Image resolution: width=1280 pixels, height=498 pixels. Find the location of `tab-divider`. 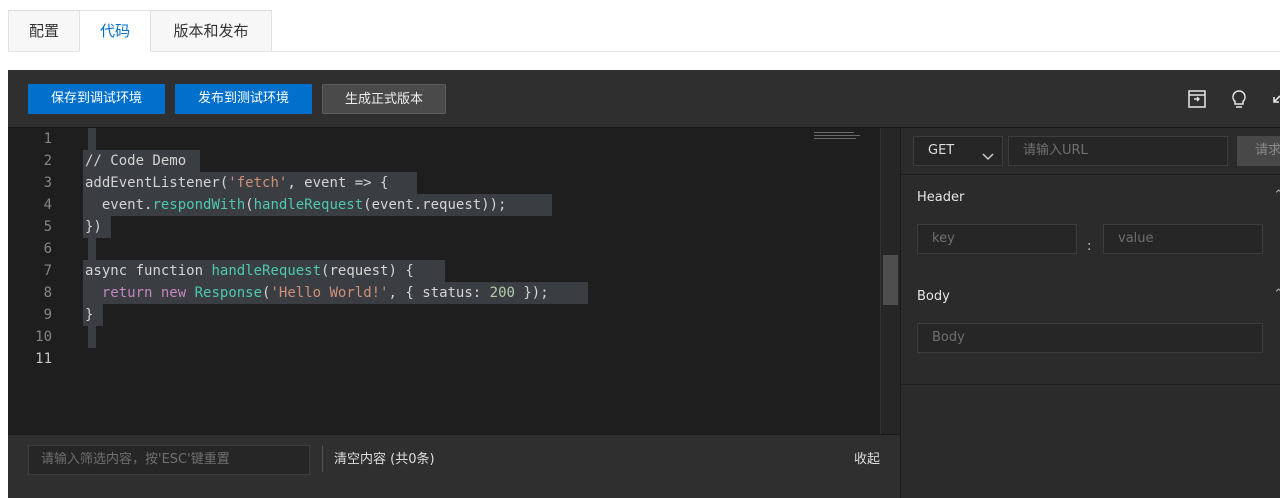

tab-divider is located at coordinates (644, 51).